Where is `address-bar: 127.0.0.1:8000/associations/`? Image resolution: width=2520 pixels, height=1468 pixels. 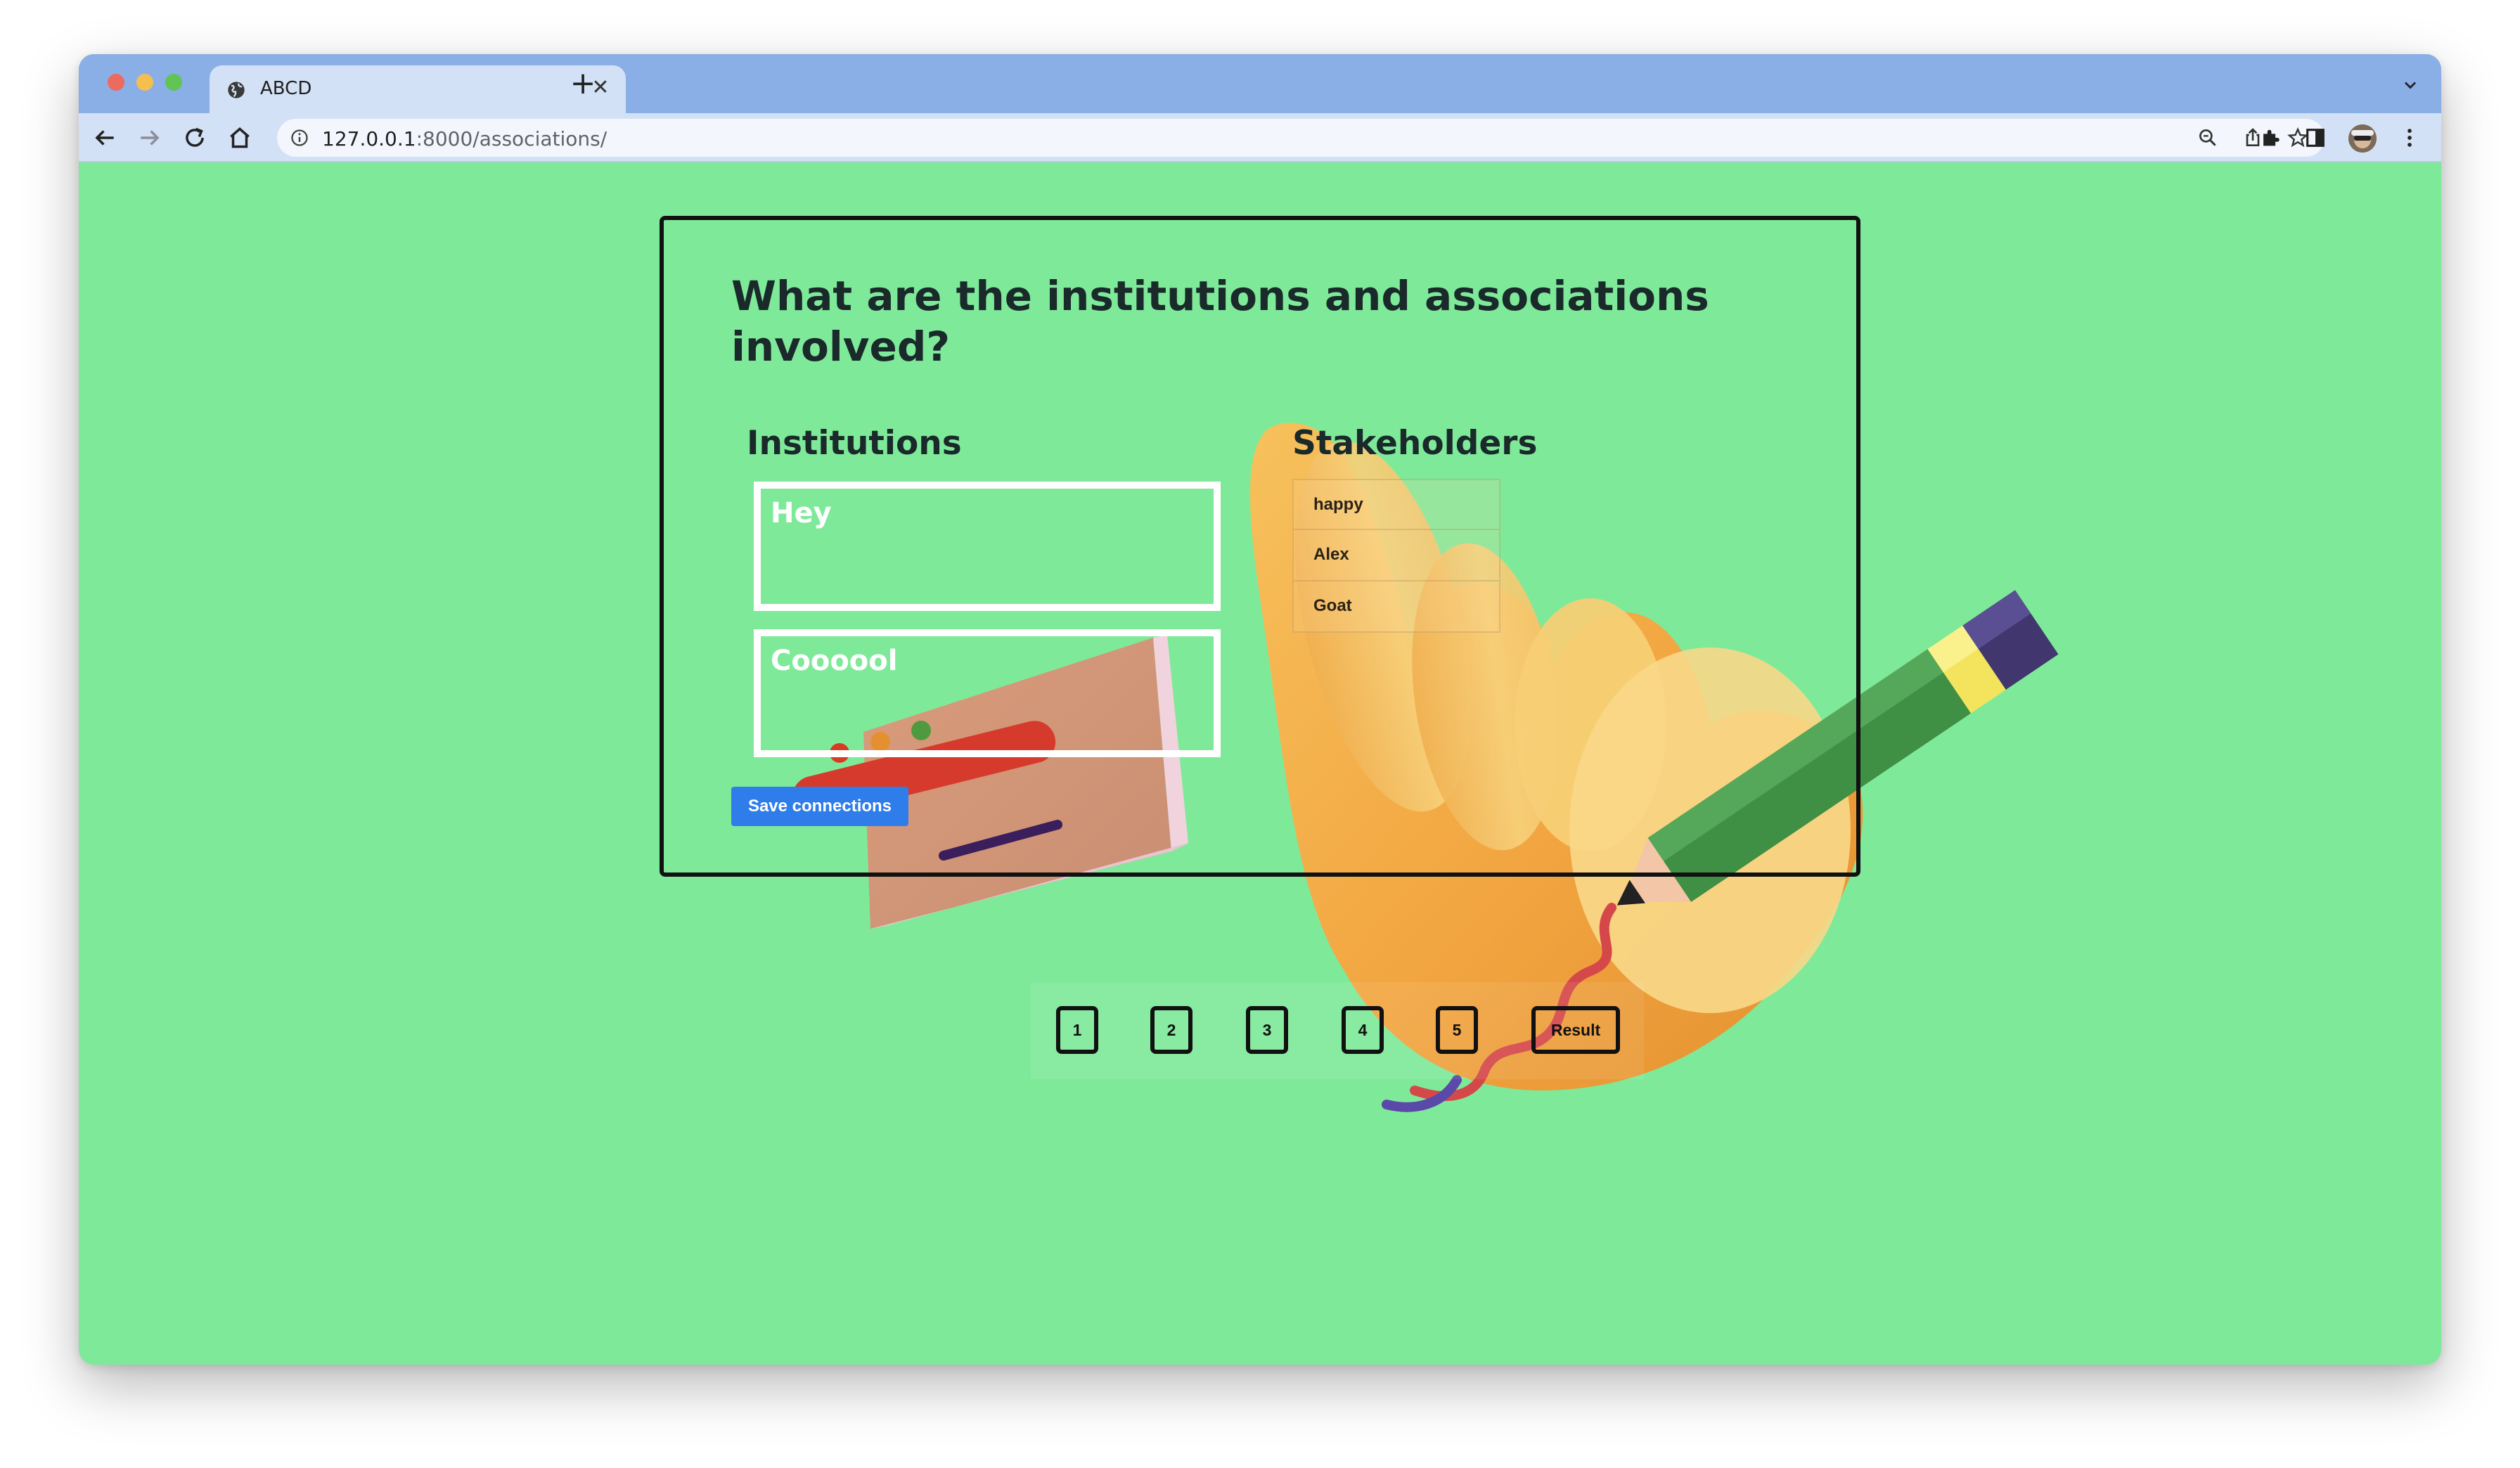 address-bar: 127.0.0.1:8000/associations/ is located at coordinates (1301, 138).